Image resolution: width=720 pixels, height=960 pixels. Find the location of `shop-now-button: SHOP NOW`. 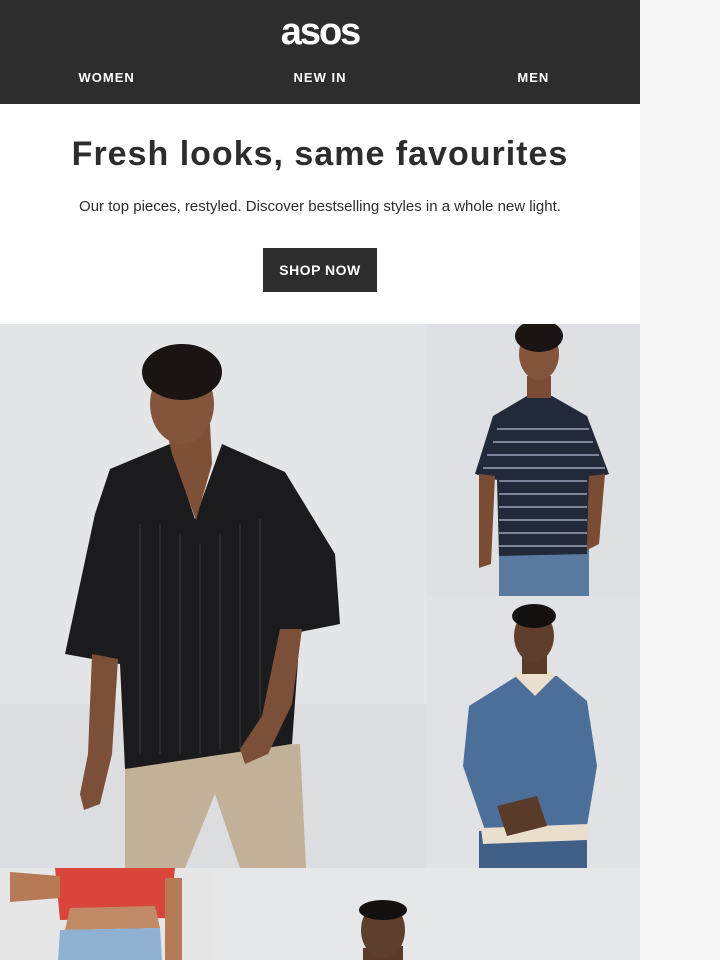

shop-now-button: SHOP NOW is located at coordinates (320, 270).